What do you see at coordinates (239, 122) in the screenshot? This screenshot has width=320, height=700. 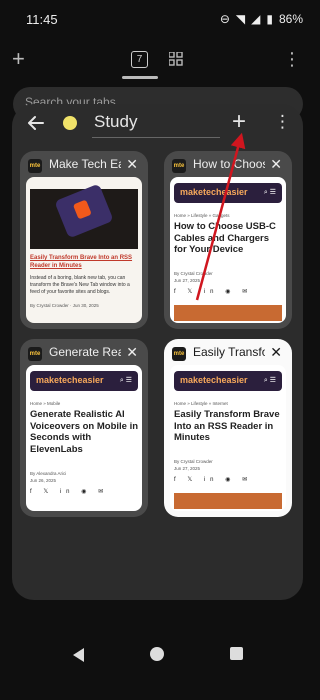 I see `add-tab-icon: +` at bounding box center [239, 122].